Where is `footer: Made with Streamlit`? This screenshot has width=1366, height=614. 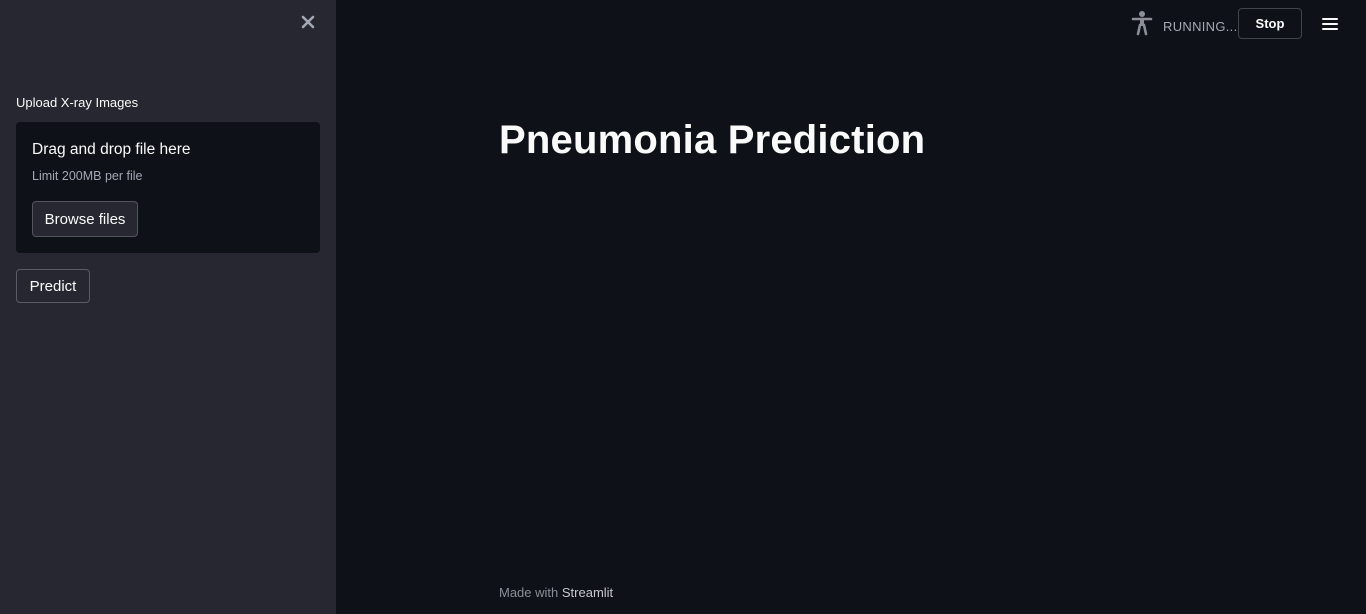
footer: Made with Streamlit is located at coordinates (556, 592).